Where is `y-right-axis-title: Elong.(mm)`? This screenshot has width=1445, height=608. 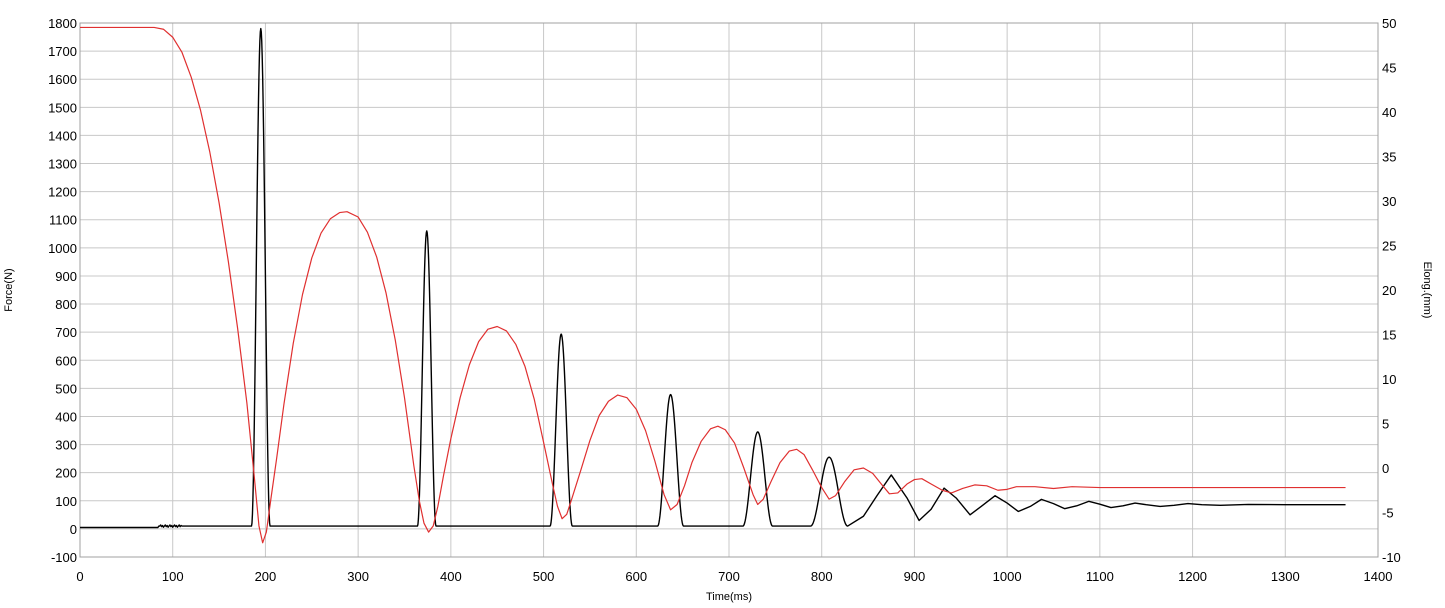
y-right-axis-title: Elong.(mm) is located at coordinates (1427, 290).